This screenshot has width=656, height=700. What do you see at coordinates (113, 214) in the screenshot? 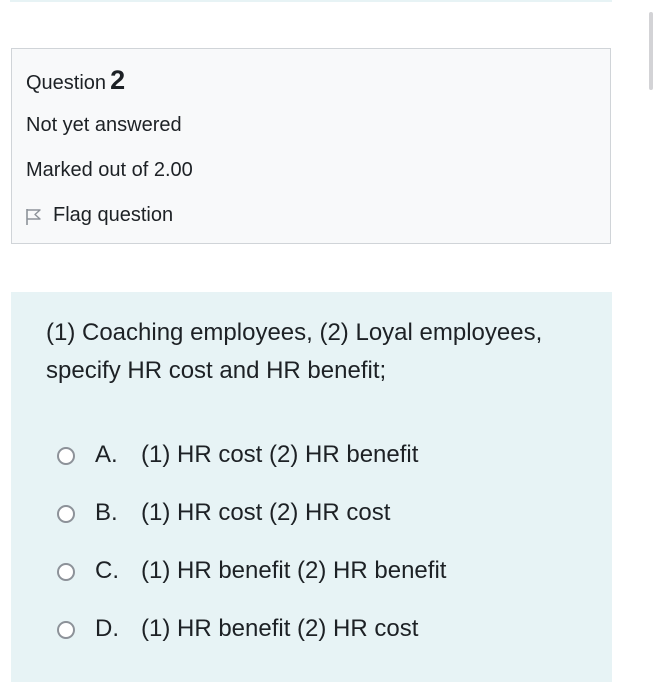
I see `flag-question-label: Flag question` at bounding box center [113, 214].